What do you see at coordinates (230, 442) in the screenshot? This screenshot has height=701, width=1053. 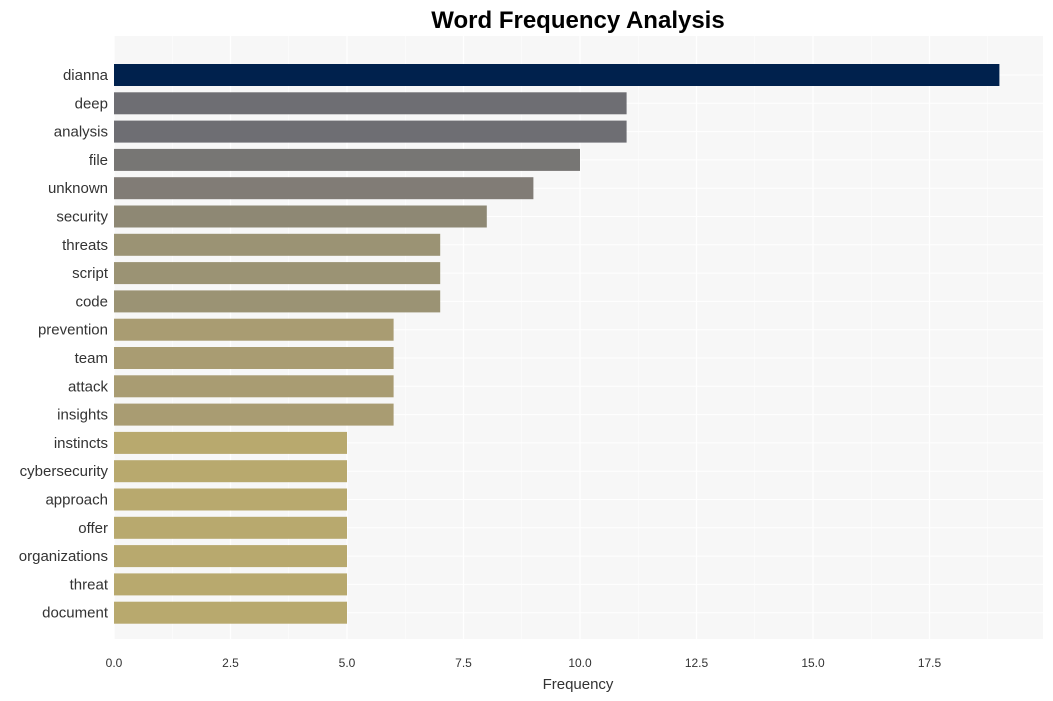 I see `bar-instincts` at bounding box center [230, 442].